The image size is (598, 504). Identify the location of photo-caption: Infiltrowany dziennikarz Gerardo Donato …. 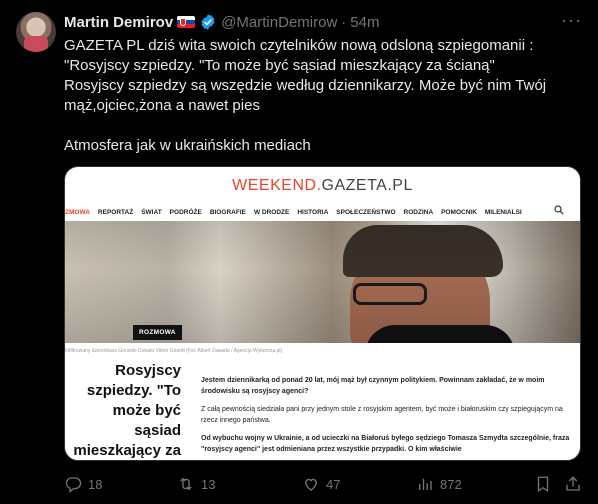
(174, 351).